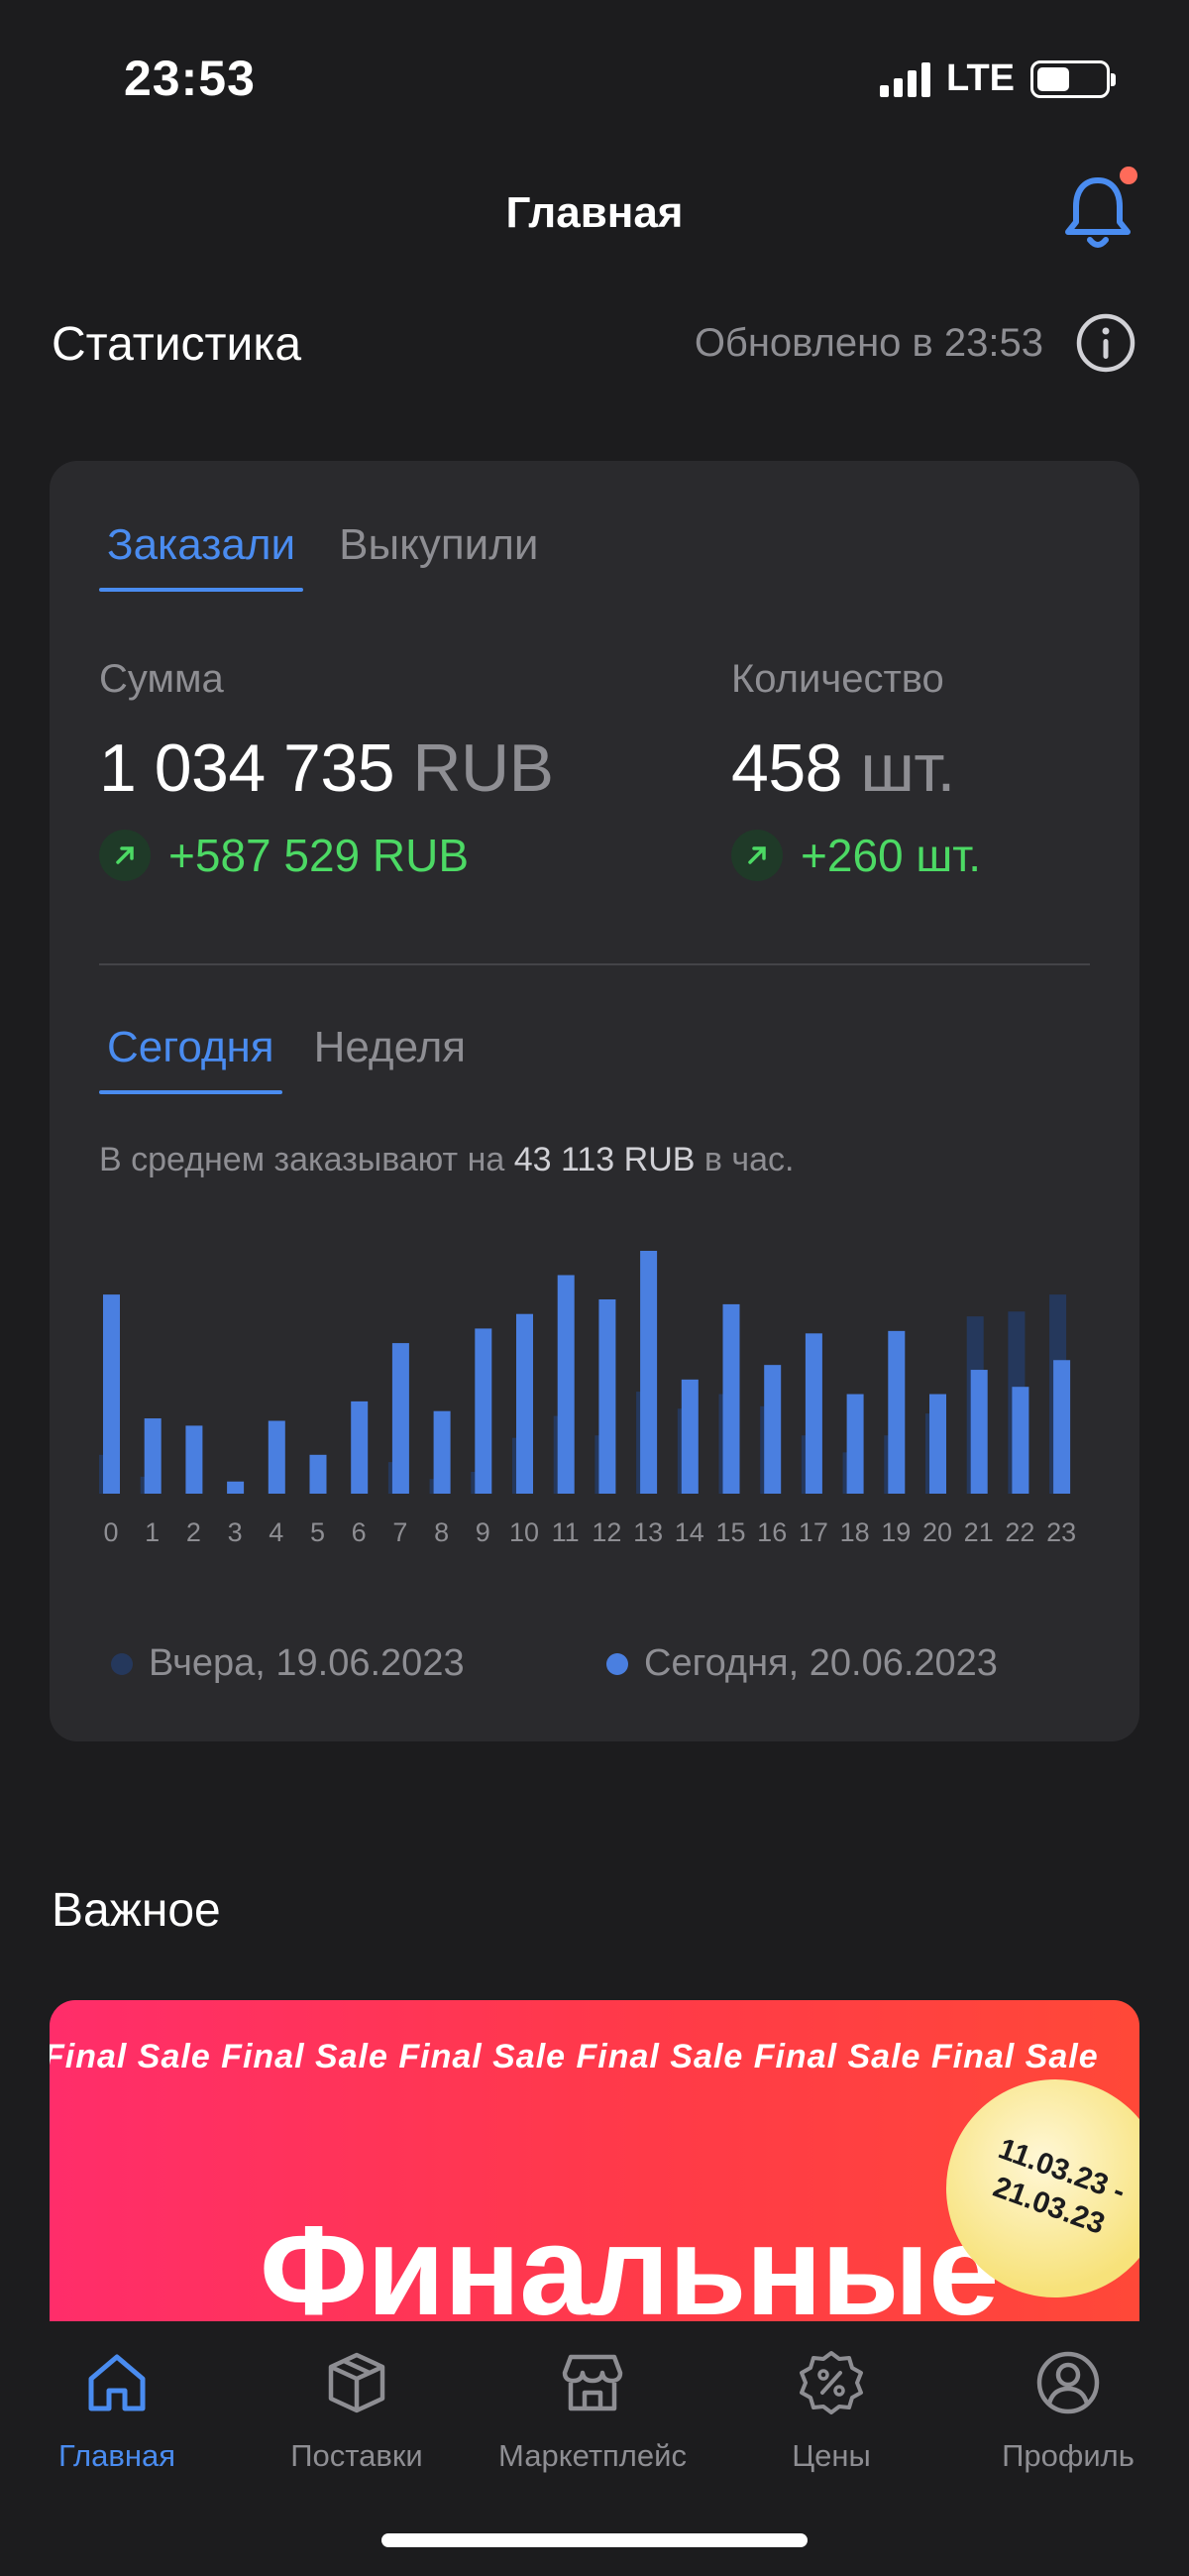  I want to click on tabbar-item-marketplace: Маркетплейс, so click(593, 2410).